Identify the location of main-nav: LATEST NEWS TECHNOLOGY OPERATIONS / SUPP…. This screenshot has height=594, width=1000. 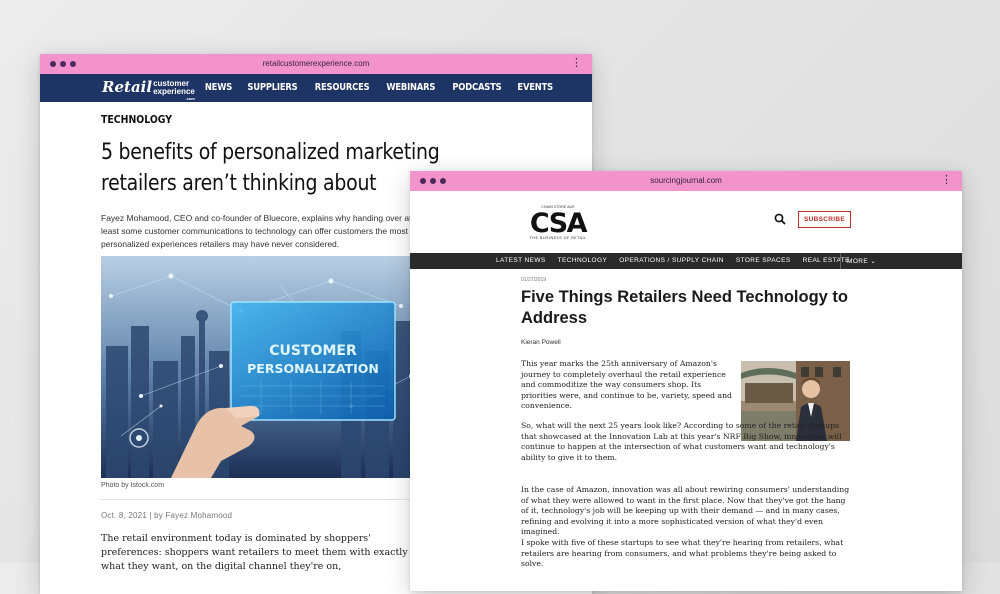
(686, 261).